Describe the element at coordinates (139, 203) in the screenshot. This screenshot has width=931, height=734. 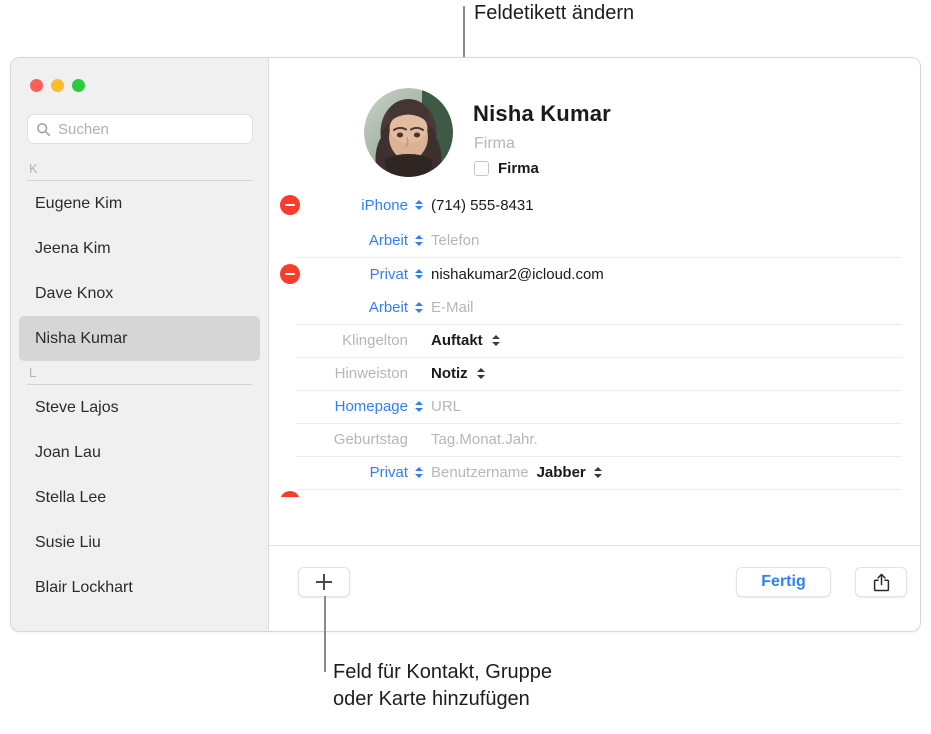
I see `sidebar-item-eugene-kim: Eugene Kim` at that location.